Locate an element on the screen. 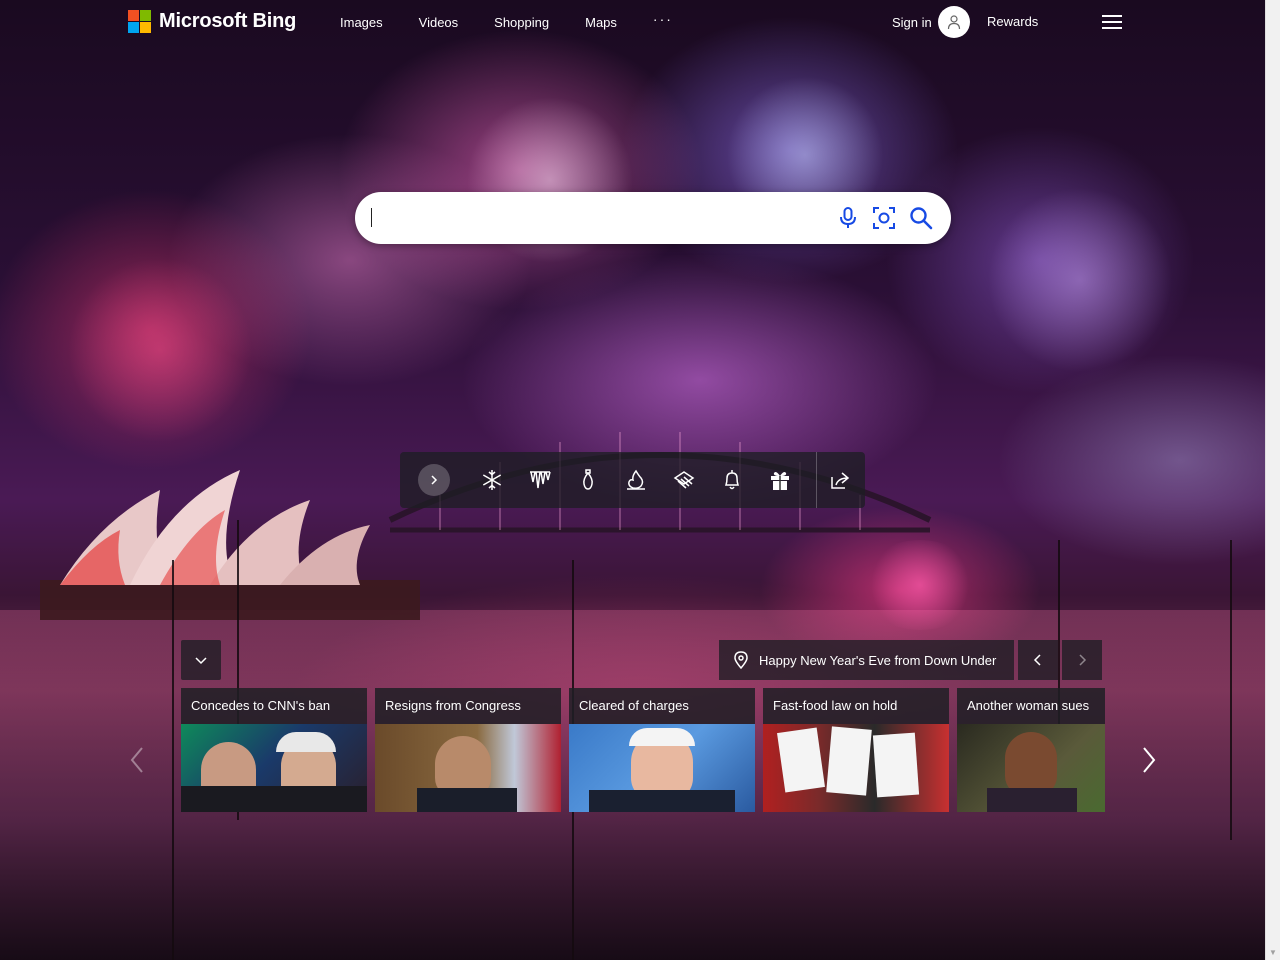 Image resolution: width=1280 pixels, height=960 pixels. brand-name: Microsoft Bing is located at coordinates (228, 21).